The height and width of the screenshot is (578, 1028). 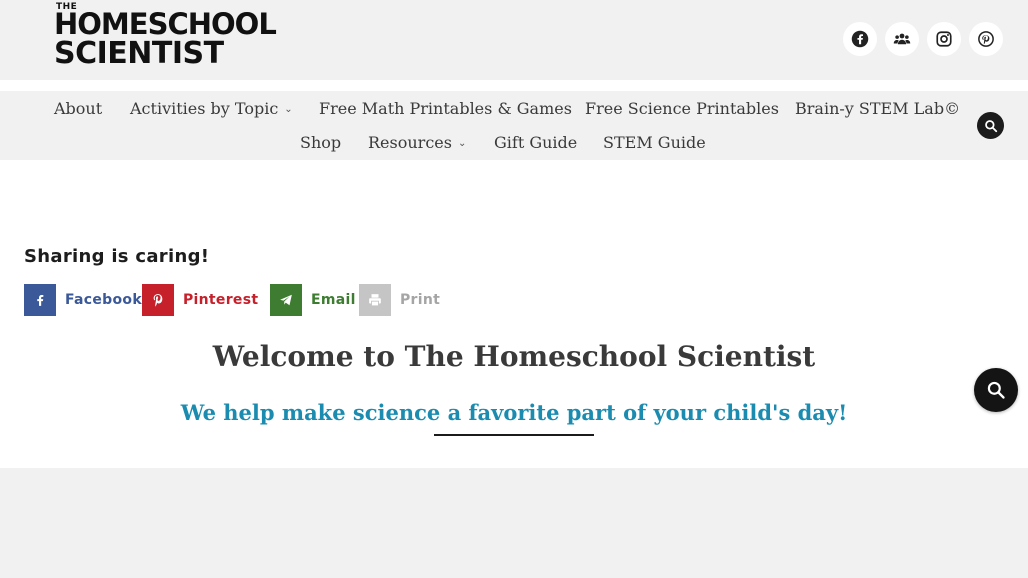 I want to click on nav-item-label: Resources, so click(x=410, y=142).